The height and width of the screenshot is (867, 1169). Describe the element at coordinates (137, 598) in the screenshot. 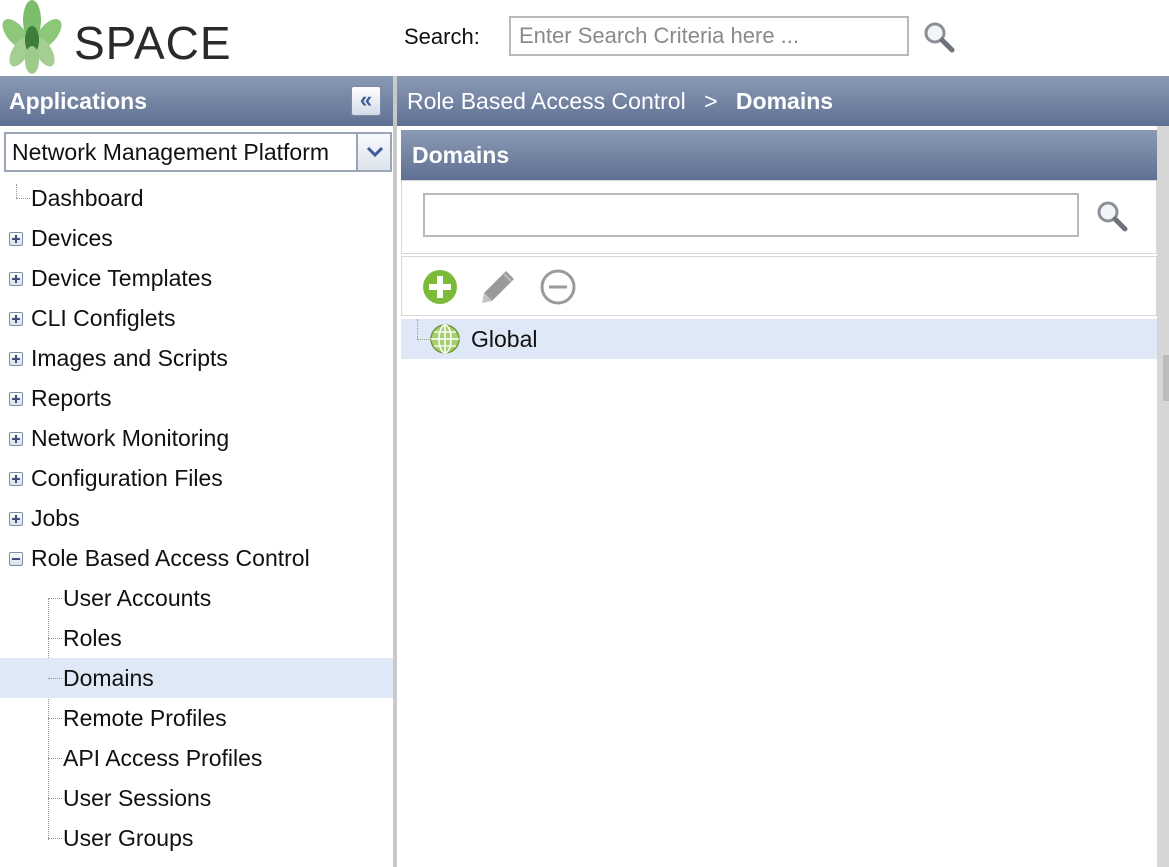

I see `tree-item-label: User Accounts` at that location.